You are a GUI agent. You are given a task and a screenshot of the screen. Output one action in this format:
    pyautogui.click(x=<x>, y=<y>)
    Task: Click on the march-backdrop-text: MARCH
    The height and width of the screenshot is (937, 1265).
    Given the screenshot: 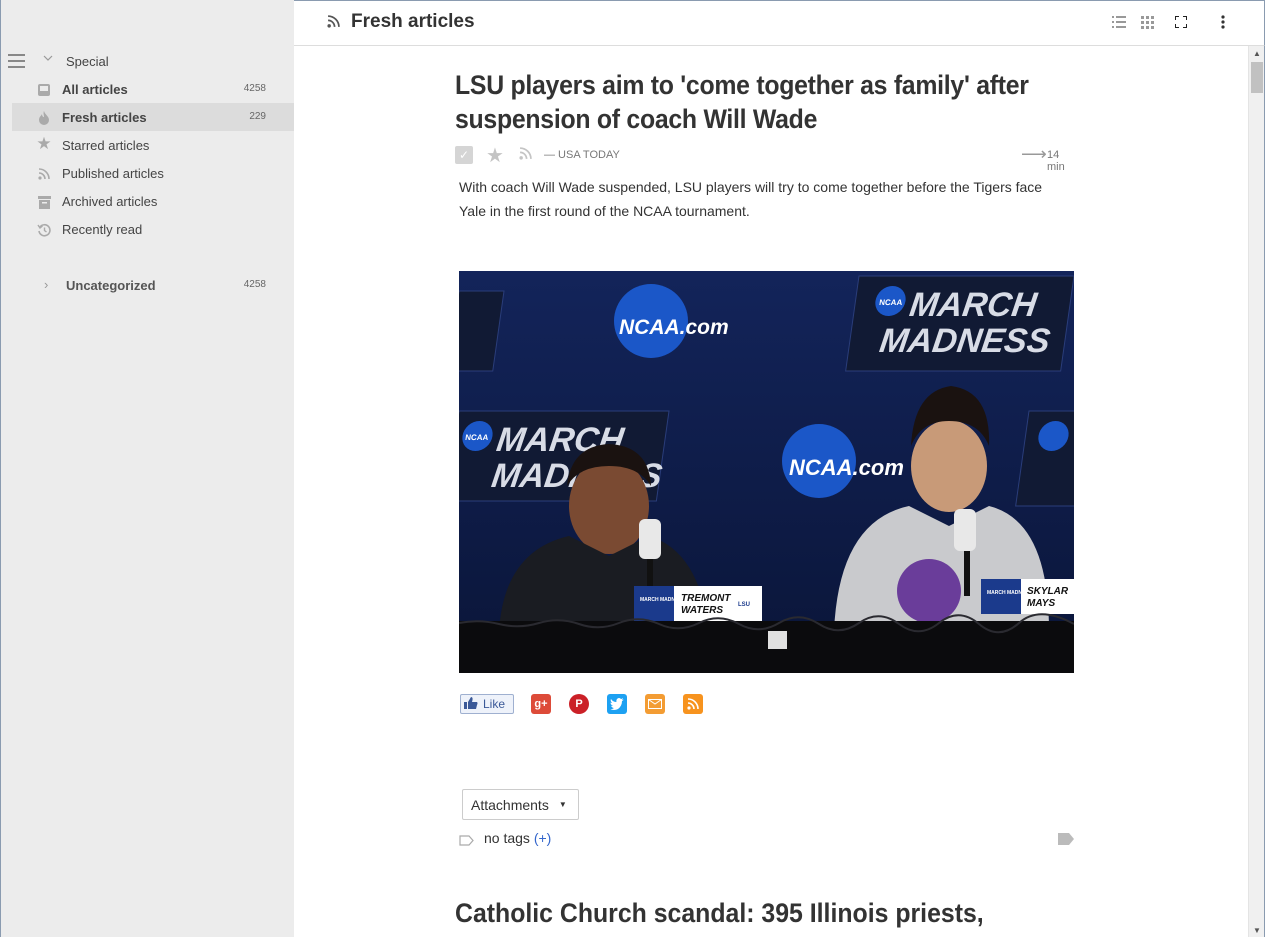 What is the action you would take?
    pyautogui.click(x=973, y=305)
    